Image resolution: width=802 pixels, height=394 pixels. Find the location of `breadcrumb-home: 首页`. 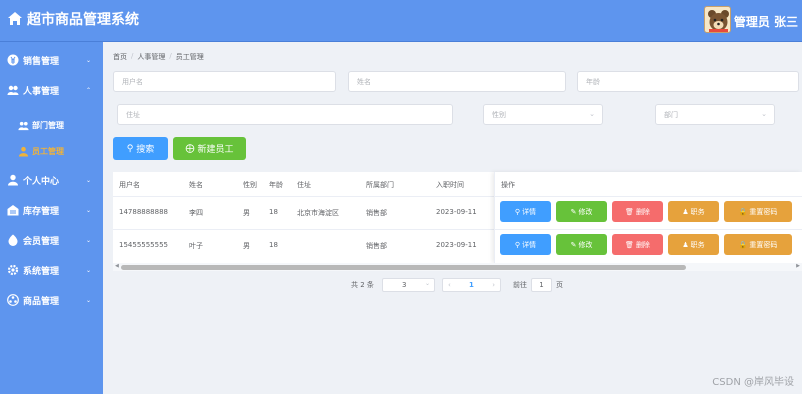

breadcrumb-home: 首页 is located at coordinates (120, 57).